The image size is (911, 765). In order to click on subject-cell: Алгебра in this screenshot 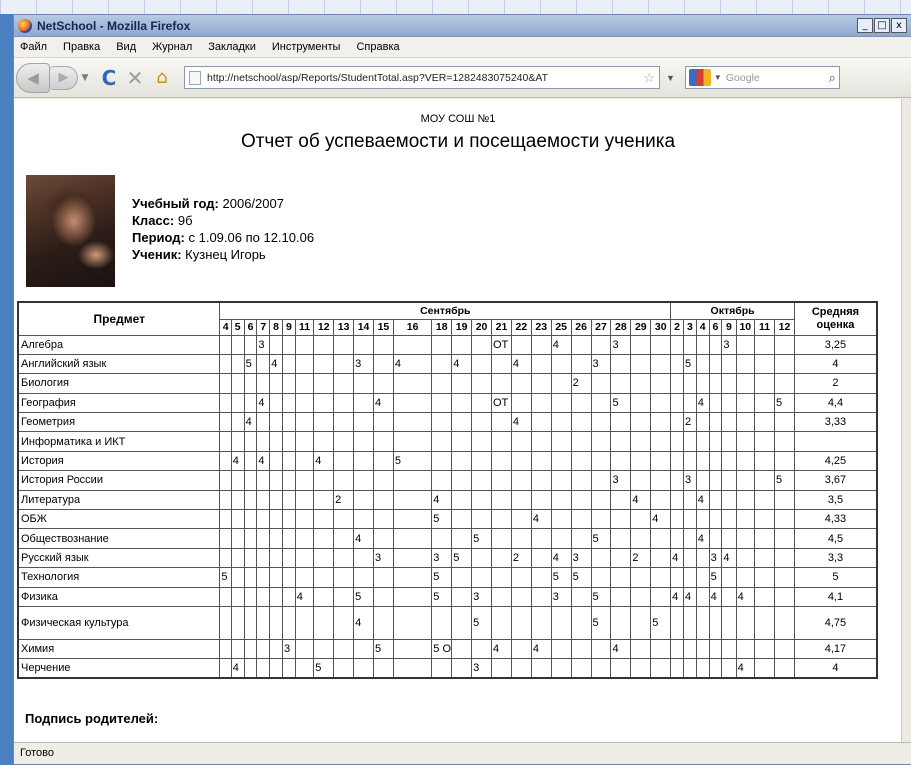, I will do `click(119, 344)`.